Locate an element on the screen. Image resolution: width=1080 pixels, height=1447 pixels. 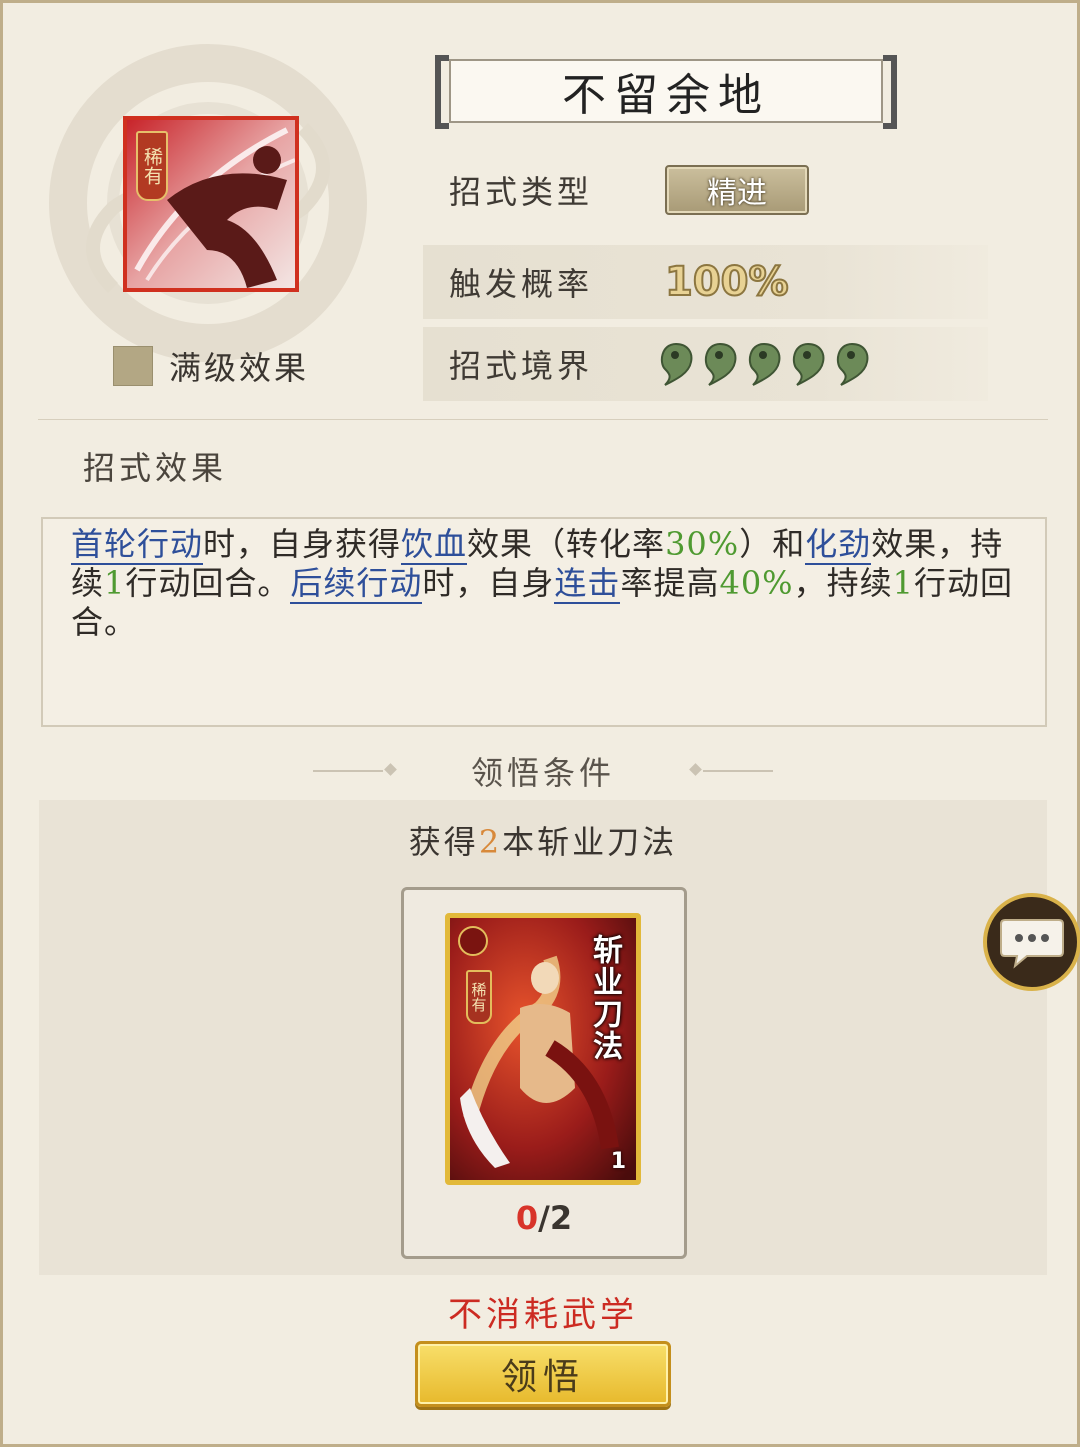
comprehend-button: 领悟 is located at coordinates (543, 1374).